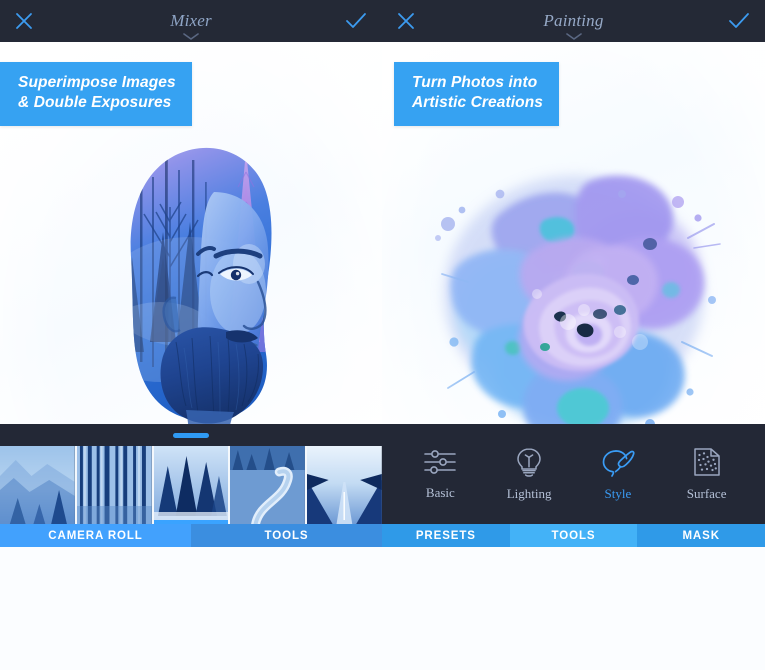 This screenshot has width=765, height=670. Describe the element at coordinates (706, 493) in the screenshot. I see `tool-label: Surface` at that location.